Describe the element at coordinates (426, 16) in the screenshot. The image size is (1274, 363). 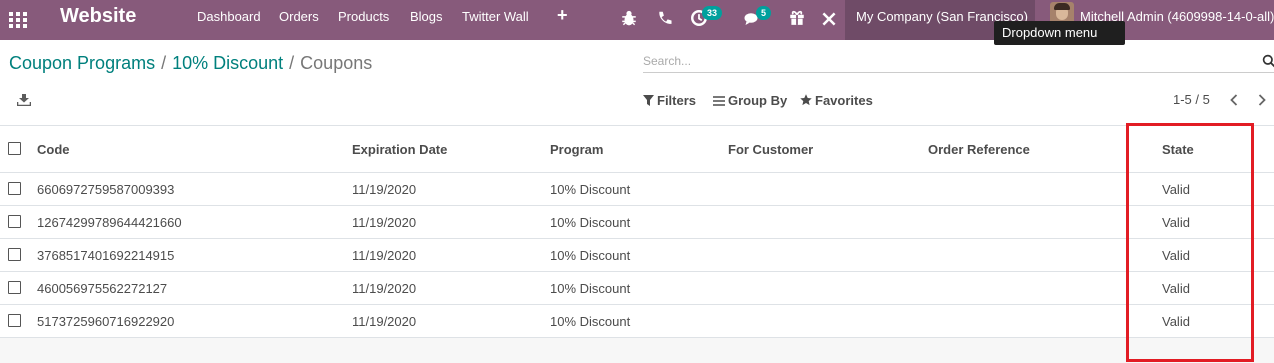
I see `menu-blogs: Blogs` at that location.